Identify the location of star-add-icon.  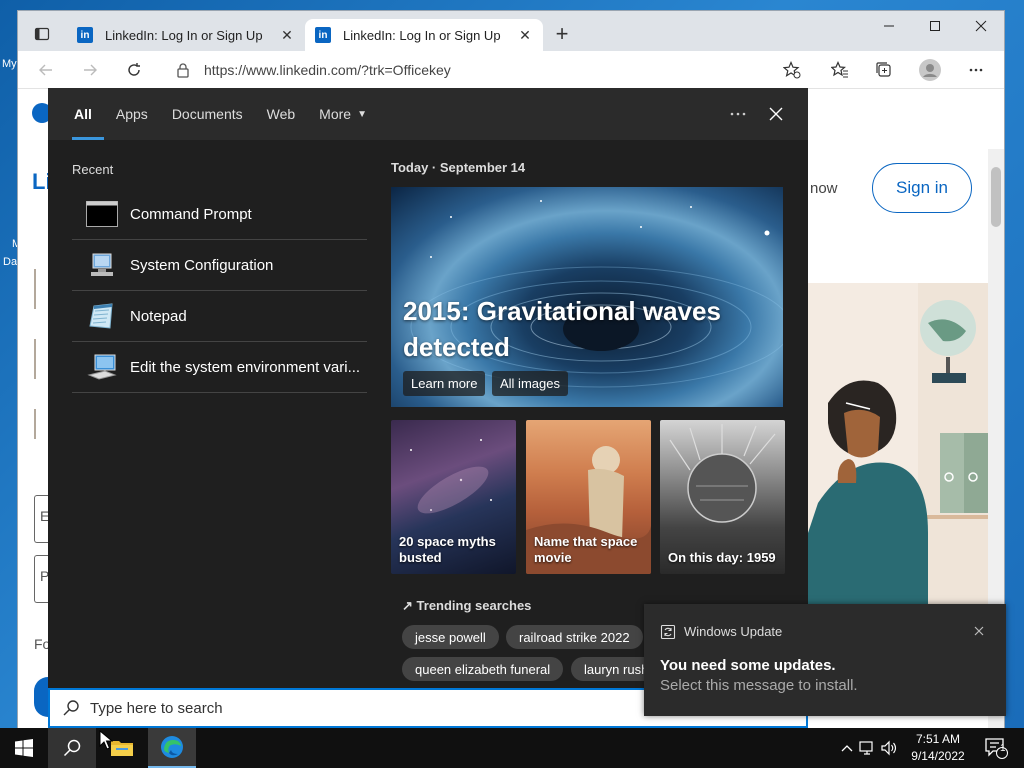
(792, 70).